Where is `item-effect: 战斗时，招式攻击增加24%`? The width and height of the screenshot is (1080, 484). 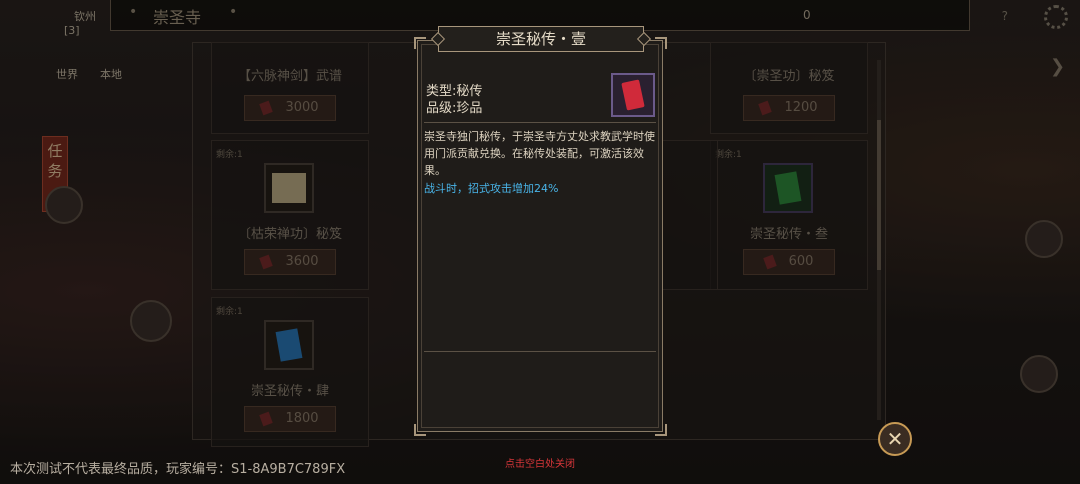
item-effect: 战斗时，招式攻击增加24% is located at coordinates (491, 188).